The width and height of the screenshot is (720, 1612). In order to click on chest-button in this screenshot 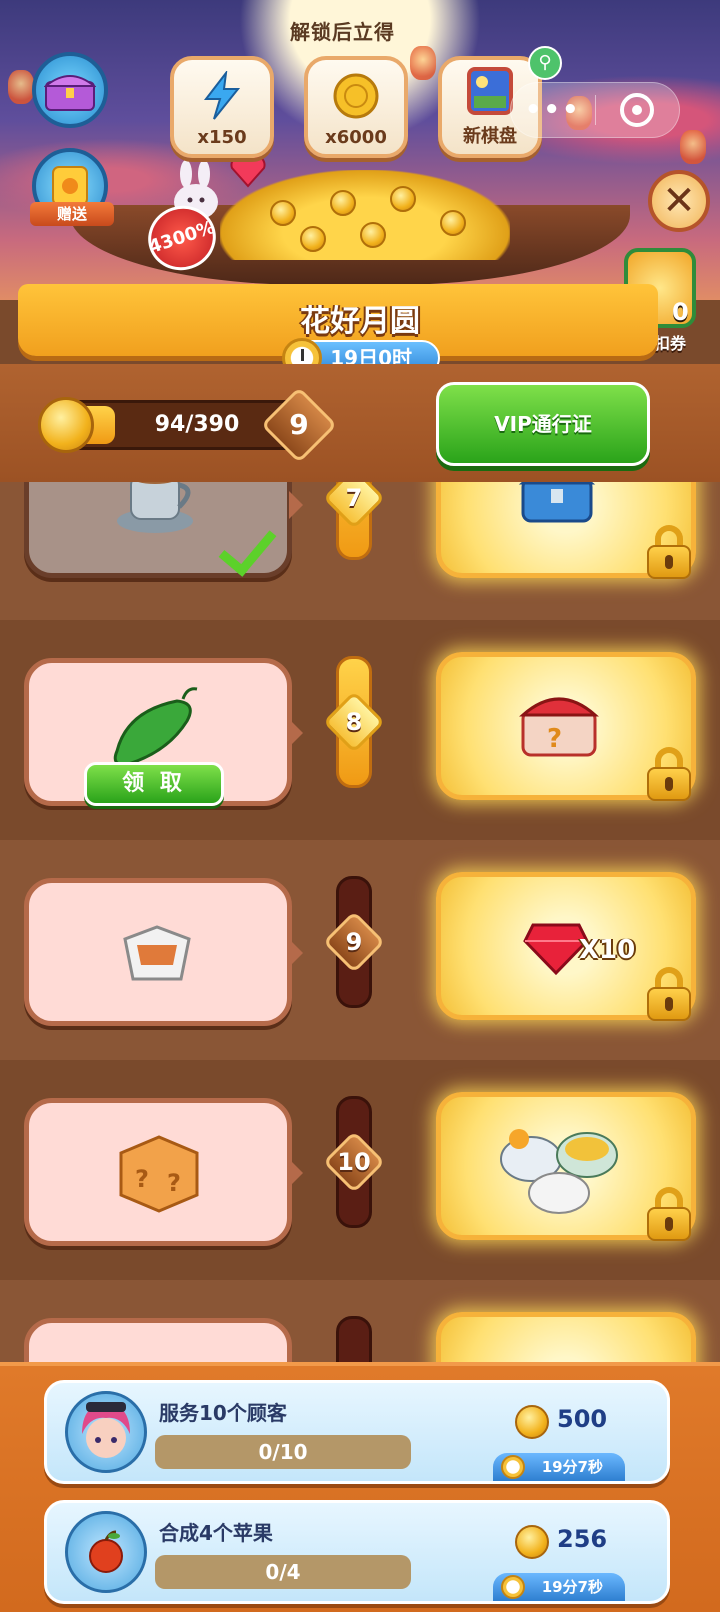, I will do `click(70, 90)`.